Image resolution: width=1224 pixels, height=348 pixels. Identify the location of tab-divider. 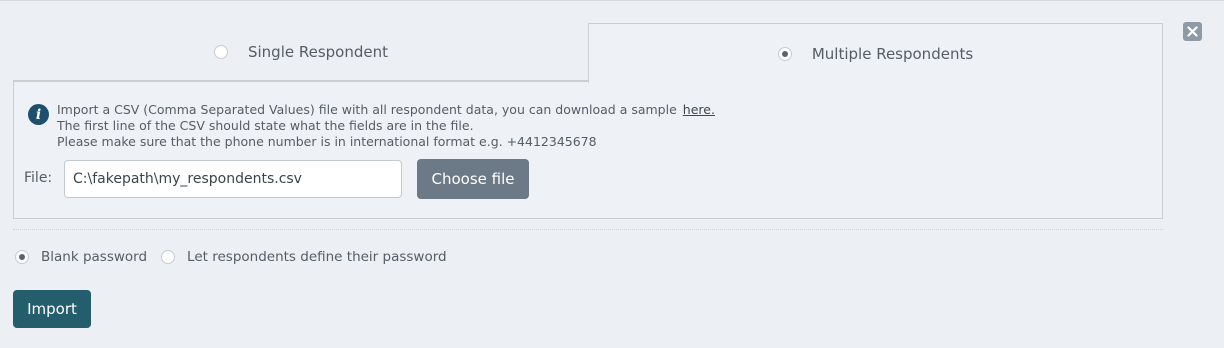
(301, 81).